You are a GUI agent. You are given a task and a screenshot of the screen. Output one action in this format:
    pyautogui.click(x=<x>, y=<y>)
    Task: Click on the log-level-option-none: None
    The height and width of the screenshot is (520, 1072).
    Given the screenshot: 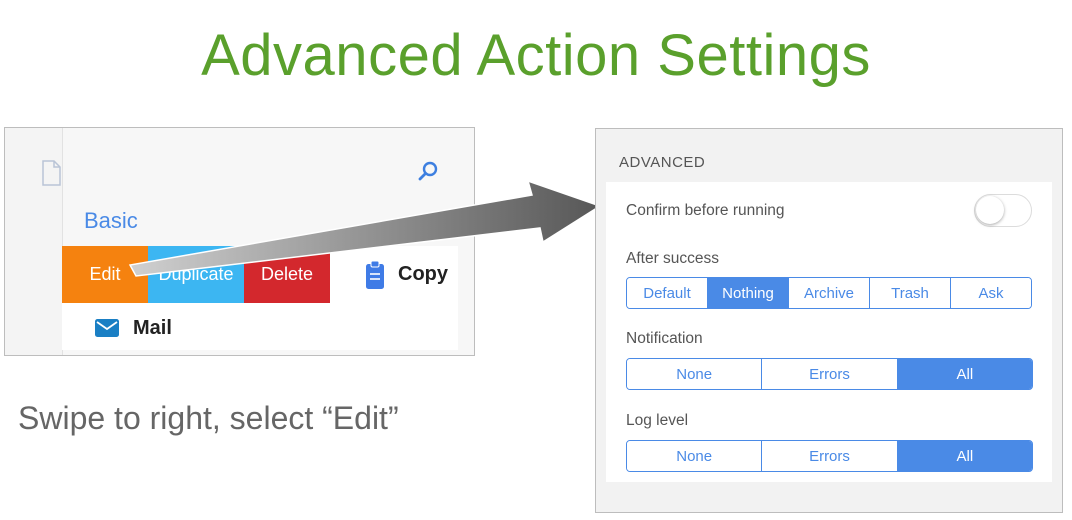 What is the action you would take?
    pyautogui.click(x=694, y=456)
    